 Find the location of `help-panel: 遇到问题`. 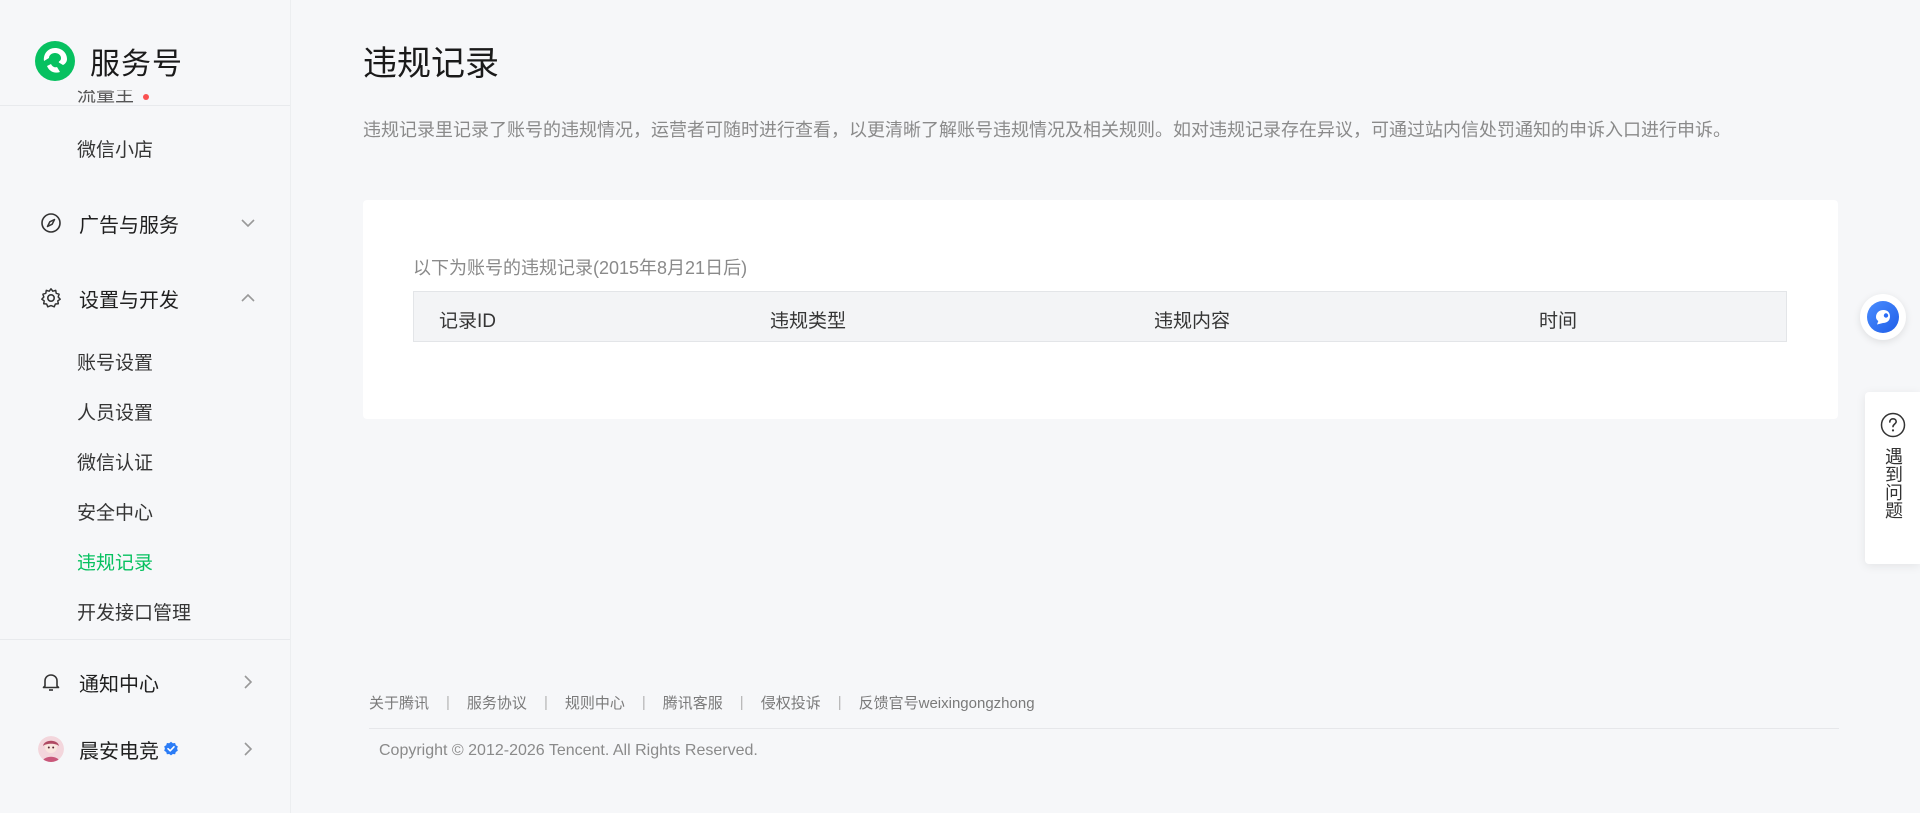

help-panel: 遇到问题 is located at coordinates (1892, 478).